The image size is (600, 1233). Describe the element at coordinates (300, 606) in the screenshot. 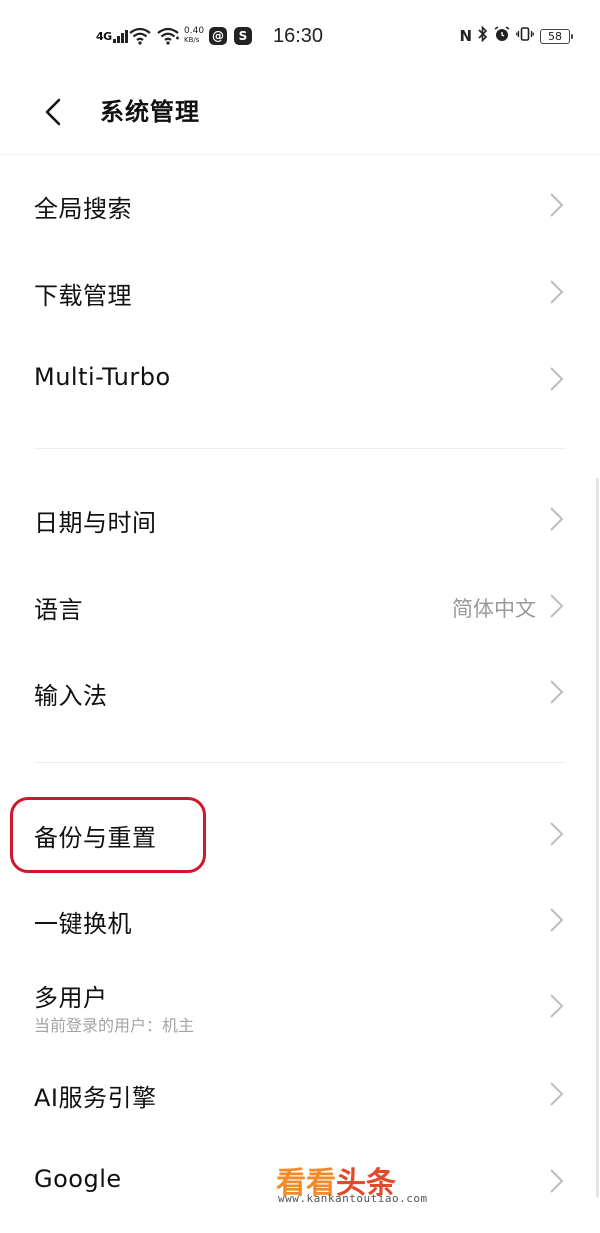

I see `settings-item-language: 语言 简体中文` at that location.